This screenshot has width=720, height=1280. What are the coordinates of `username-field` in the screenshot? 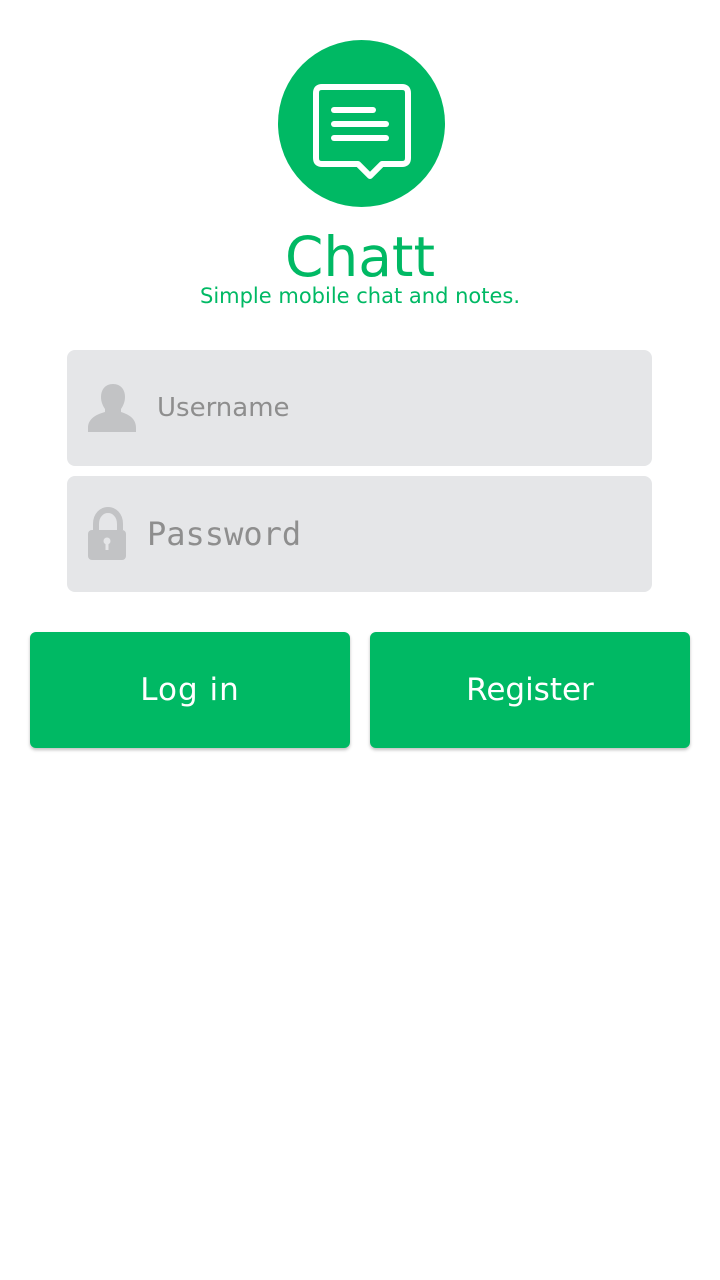 It's located at (359, 408).